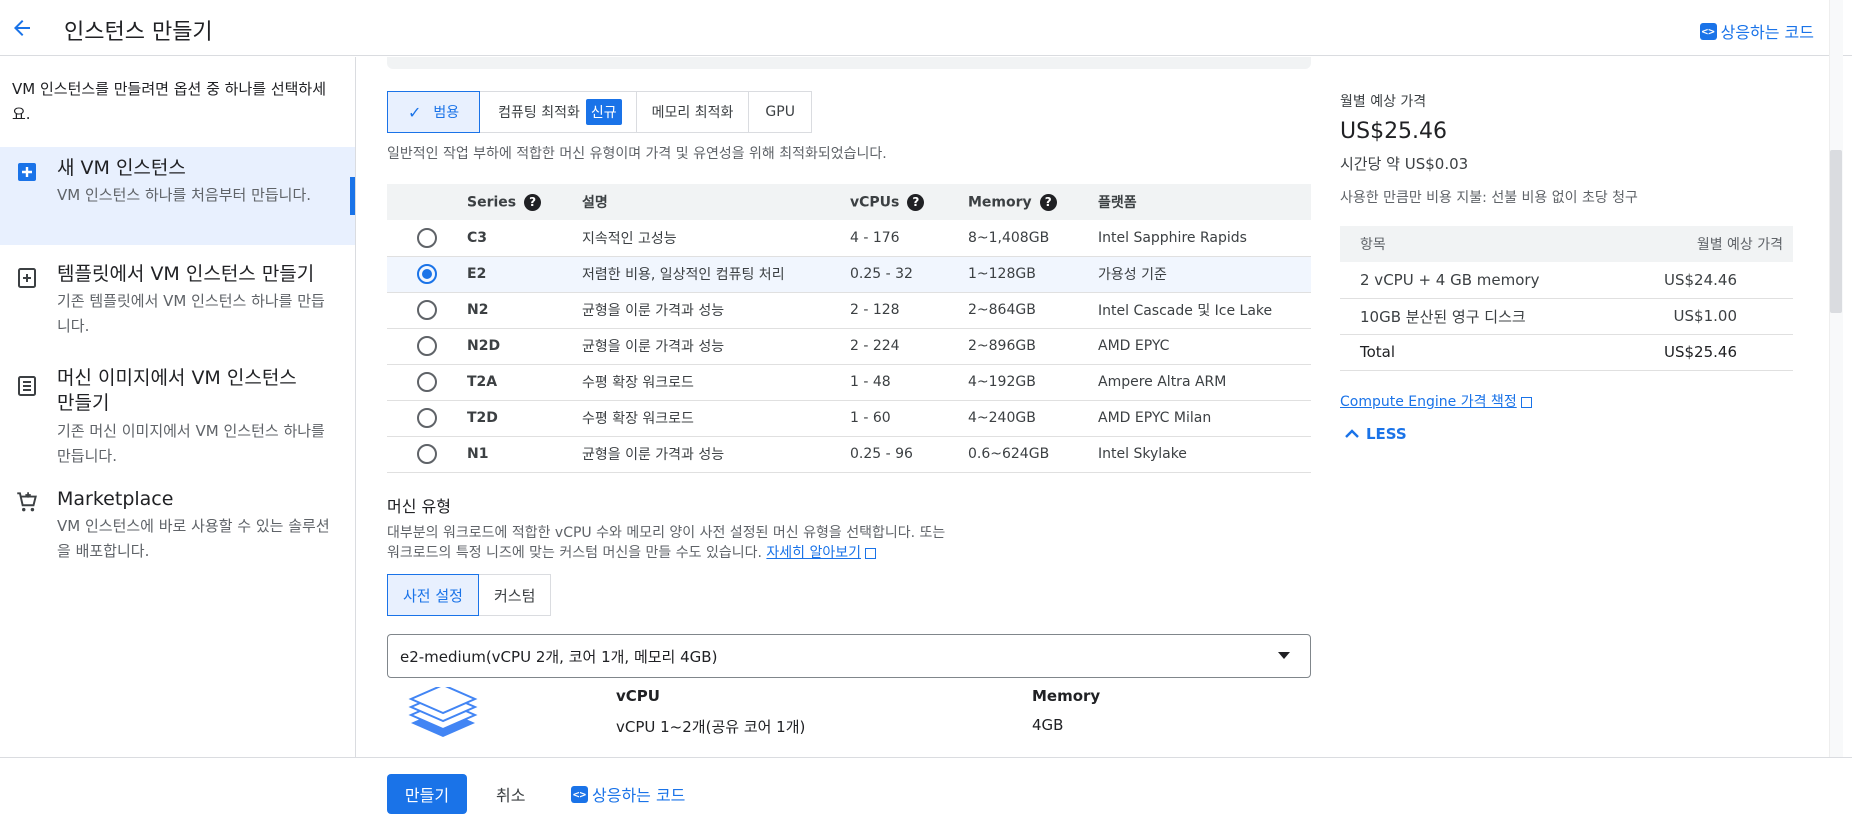  What do you see at coordinates (1375, 434) in the screenshot?
I see `less-button: LESS` at bounding box center [1375, 434].